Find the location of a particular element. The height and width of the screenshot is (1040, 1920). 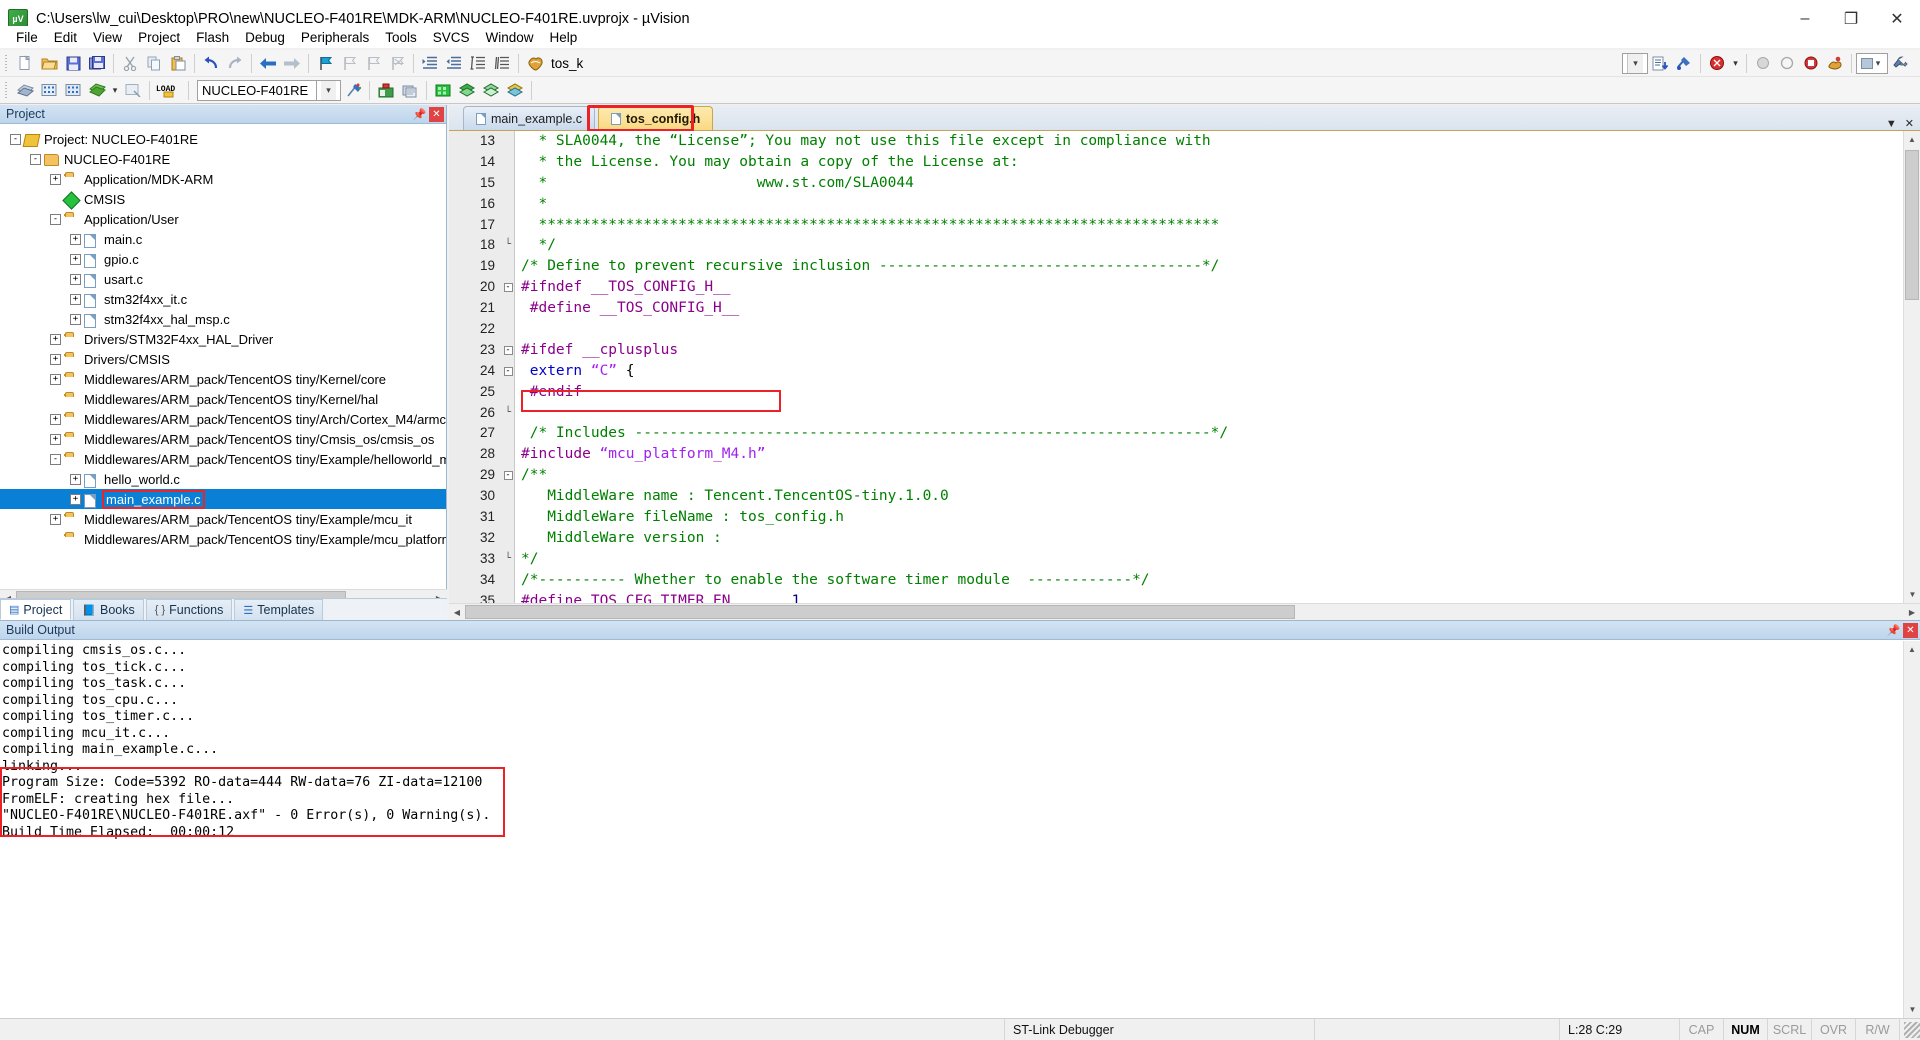

tree-item: + stm32f4xx_it.c is located at coordinates (223, 299).